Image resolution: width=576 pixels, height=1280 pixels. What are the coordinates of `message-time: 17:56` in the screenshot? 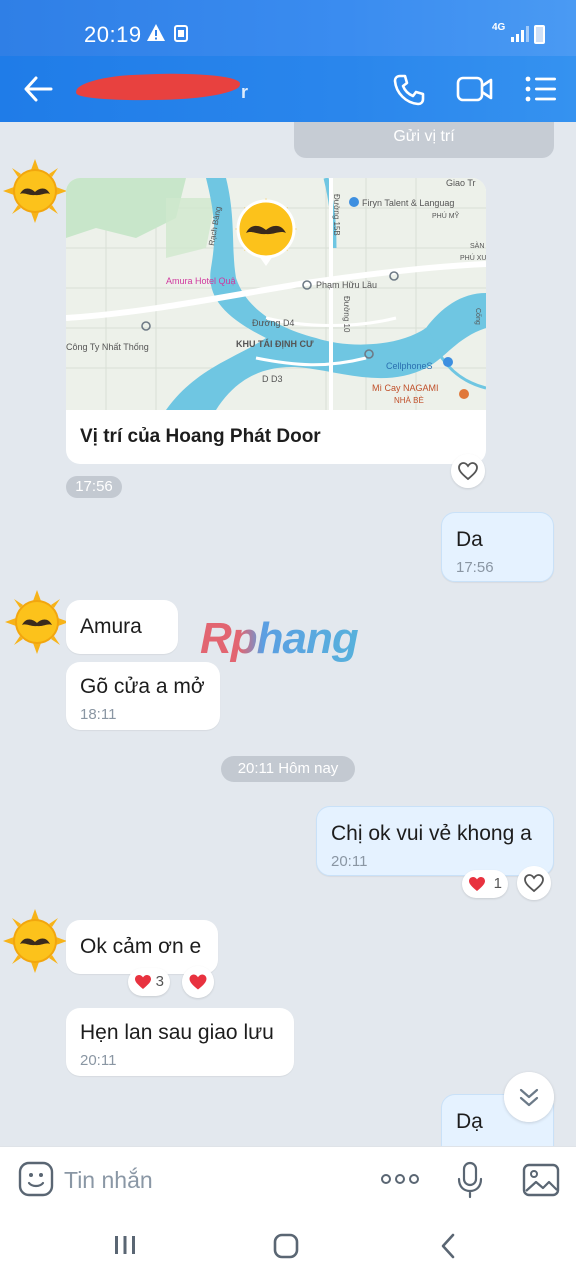 It's located at (475, 567).